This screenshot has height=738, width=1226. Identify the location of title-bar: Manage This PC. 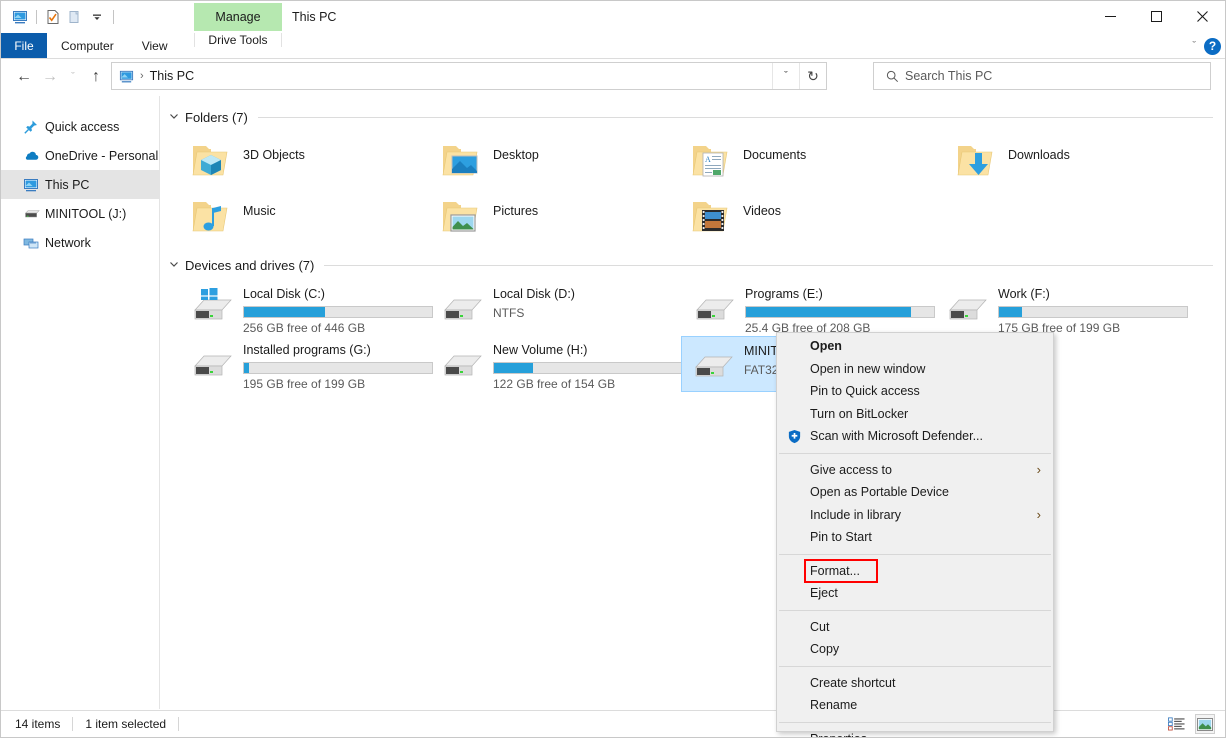
(613, 17).